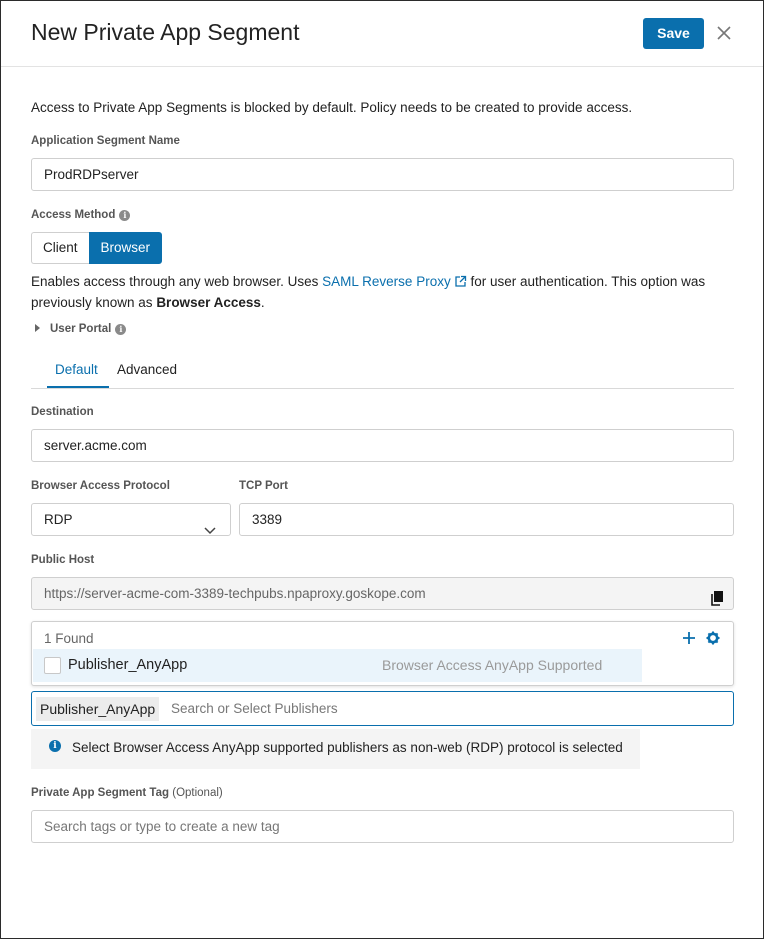  What do you see at coordinates (382, 826) in the screenshot?
I see `tag-input: Search tags or type to create a new tag` at bounding box center [382, 826].